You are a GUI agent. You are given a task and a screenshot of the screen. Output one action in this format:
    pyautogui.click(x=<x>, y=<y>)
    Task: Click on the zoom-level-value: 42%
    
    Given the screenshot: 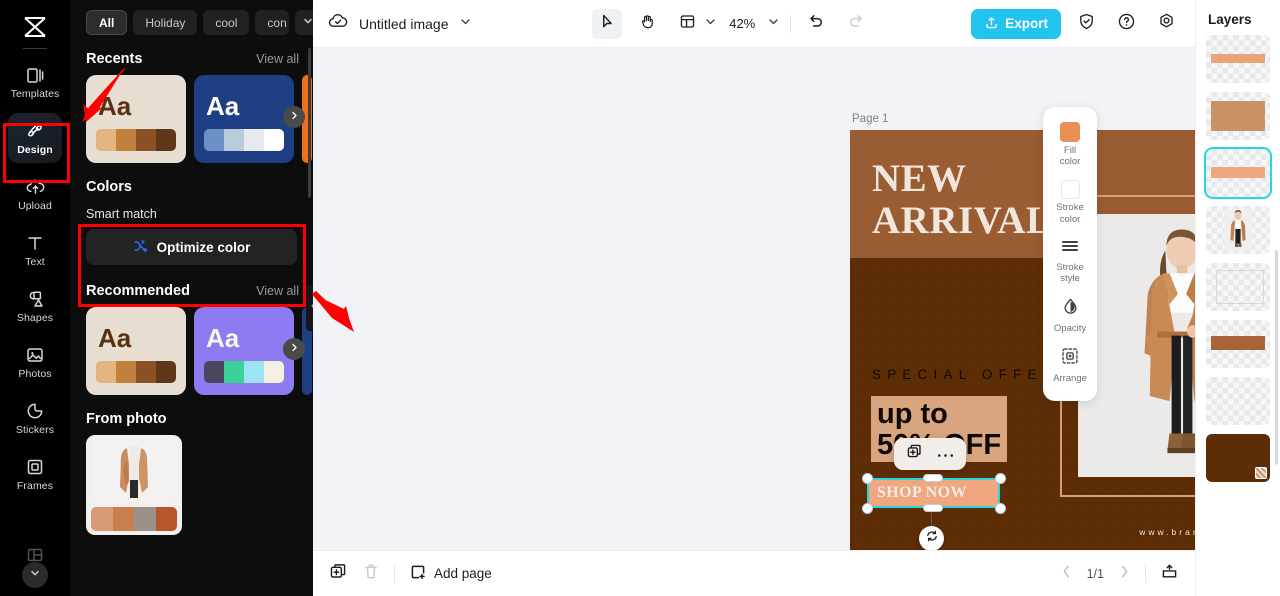 What is the action you would take?
    pyautogui.click(x=742, y=23)
    